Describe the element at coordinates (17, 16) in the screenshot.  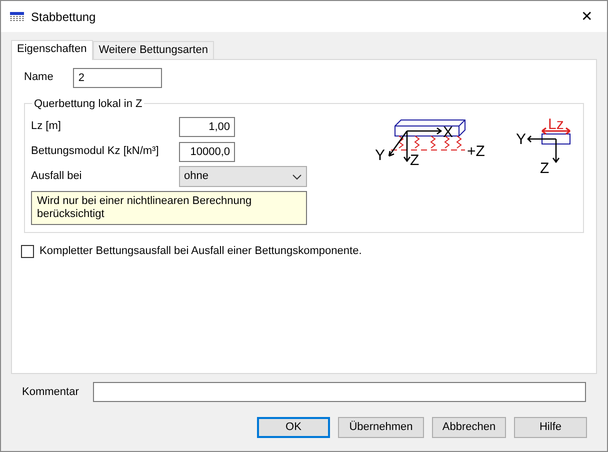
I see `bedding-icon` at that location.